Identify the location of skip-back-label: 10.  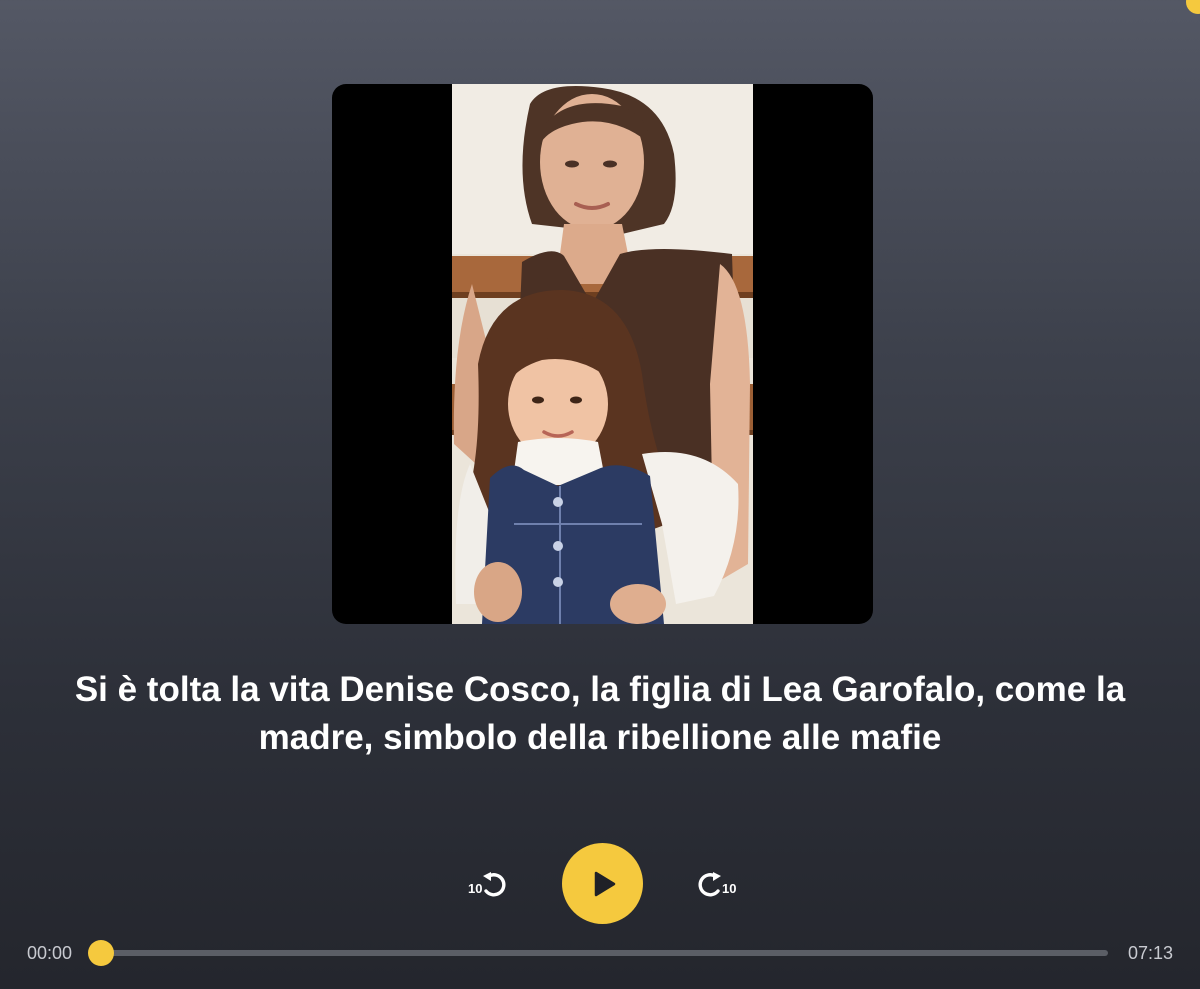
(475, 888).